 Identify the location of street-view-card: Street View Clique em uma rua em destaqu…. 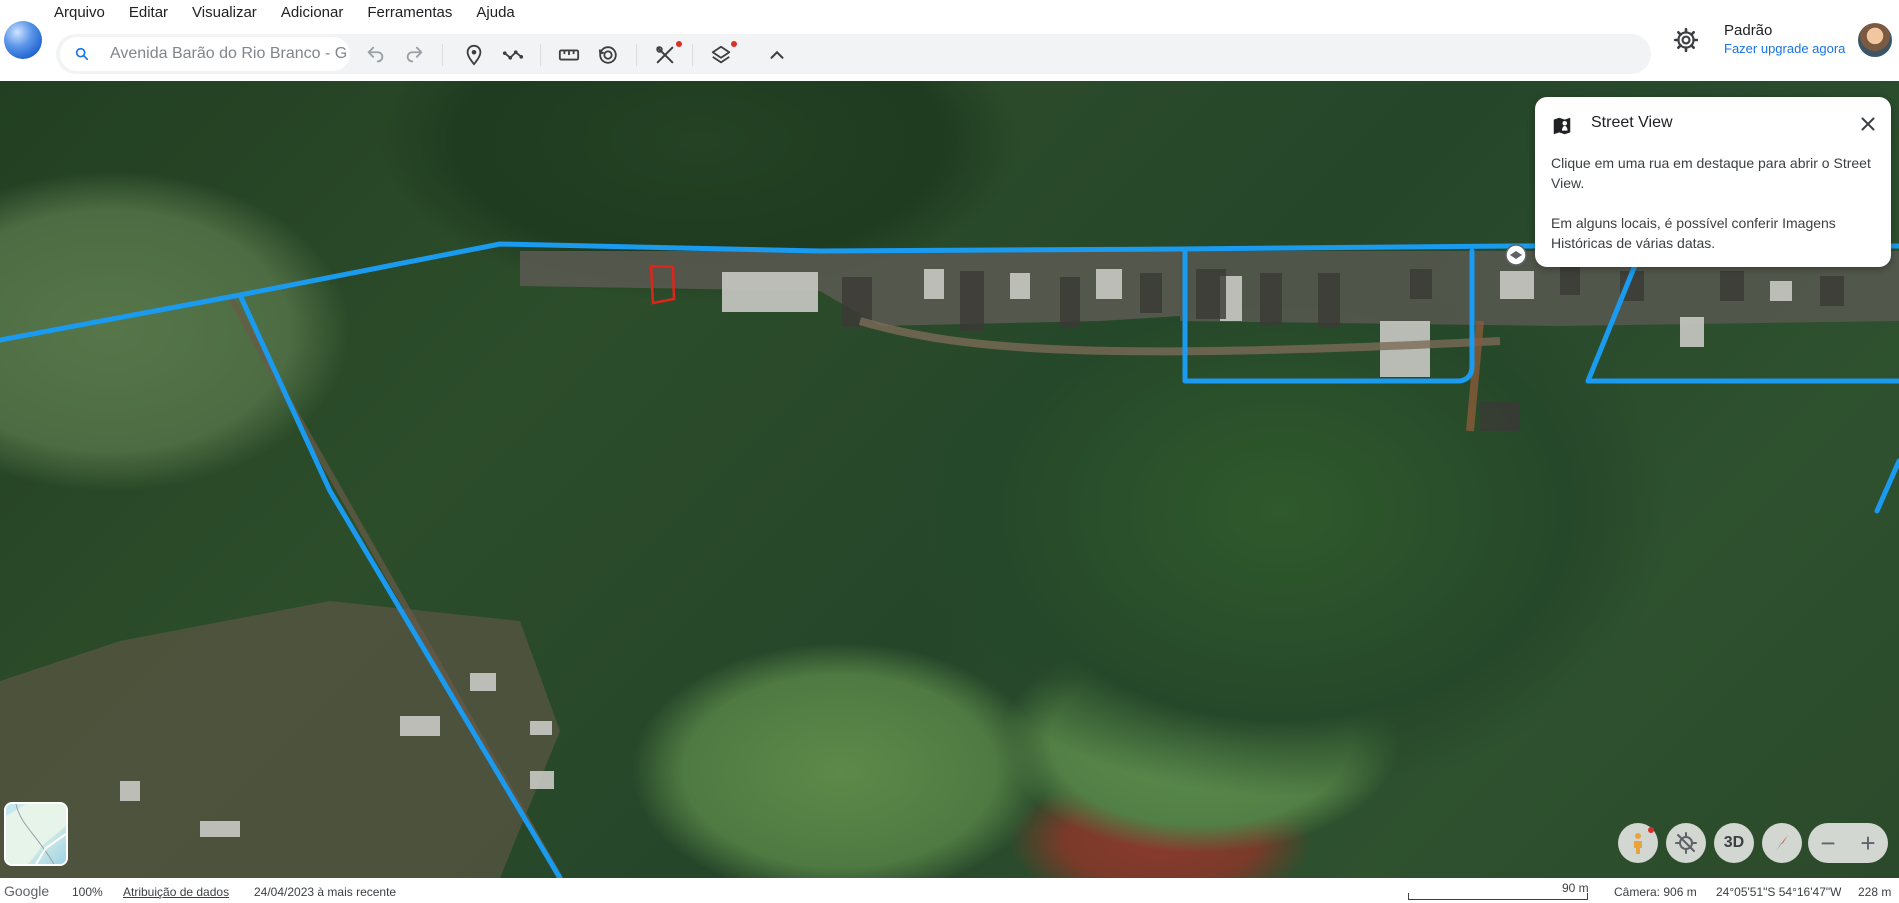
(1713, 182).